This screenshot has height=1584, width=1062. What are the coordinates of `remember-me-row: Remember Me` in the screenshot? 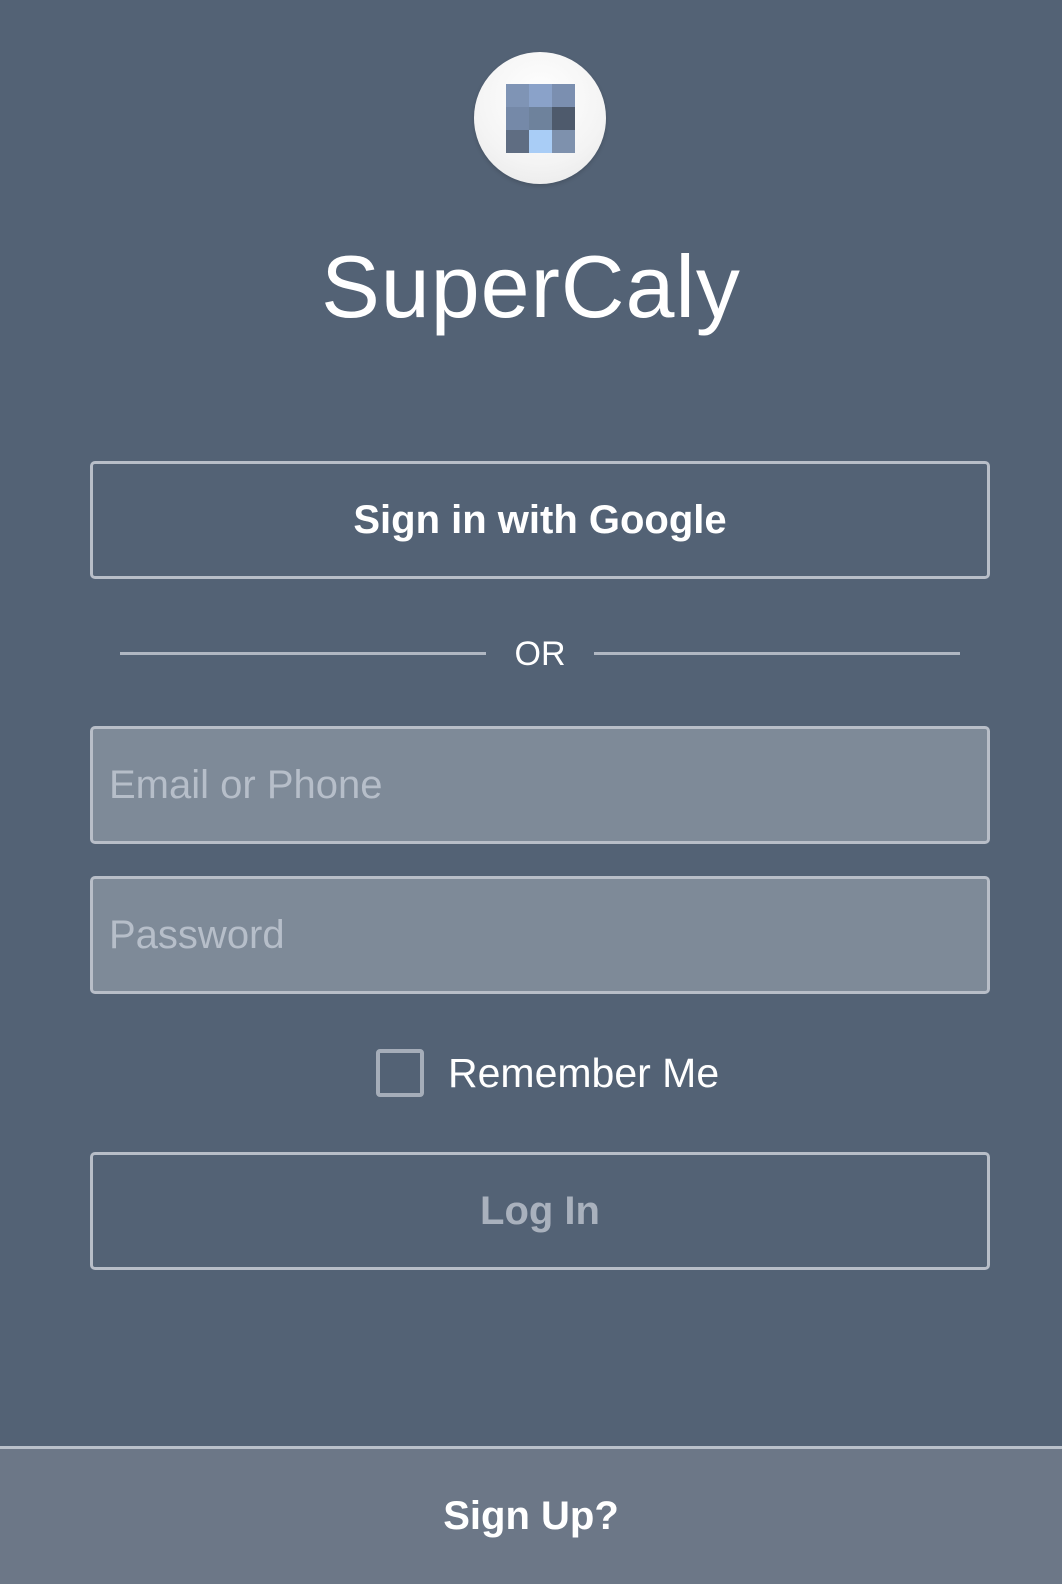 It's located at (547, 1073).